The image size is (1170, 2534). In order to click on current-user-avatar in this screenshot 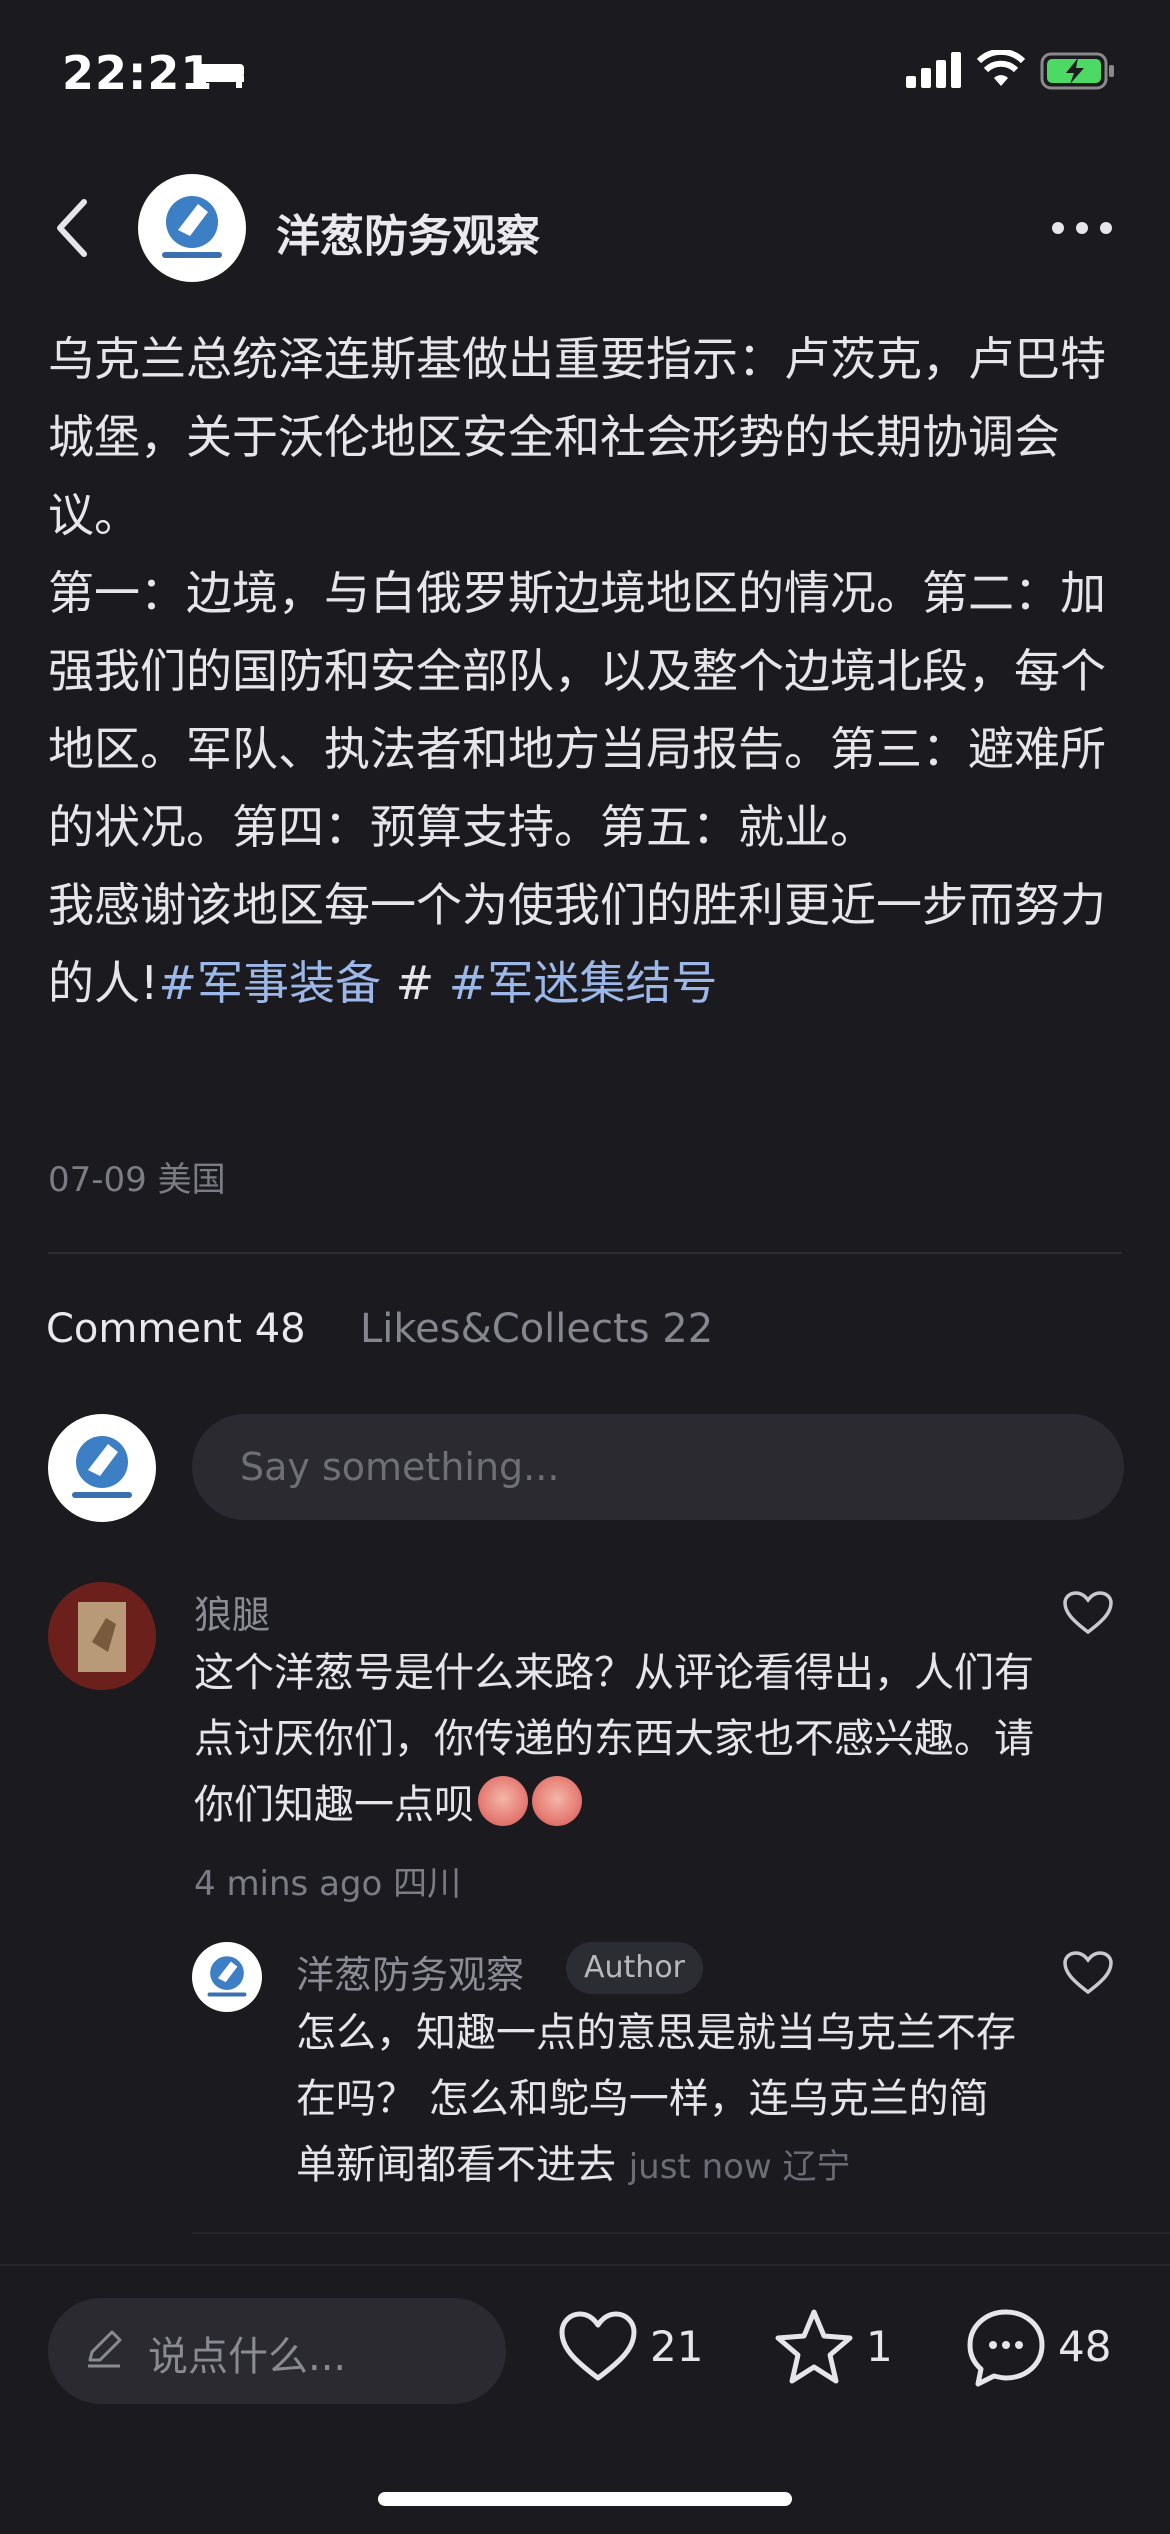, I will do `click(102, 1468)`.